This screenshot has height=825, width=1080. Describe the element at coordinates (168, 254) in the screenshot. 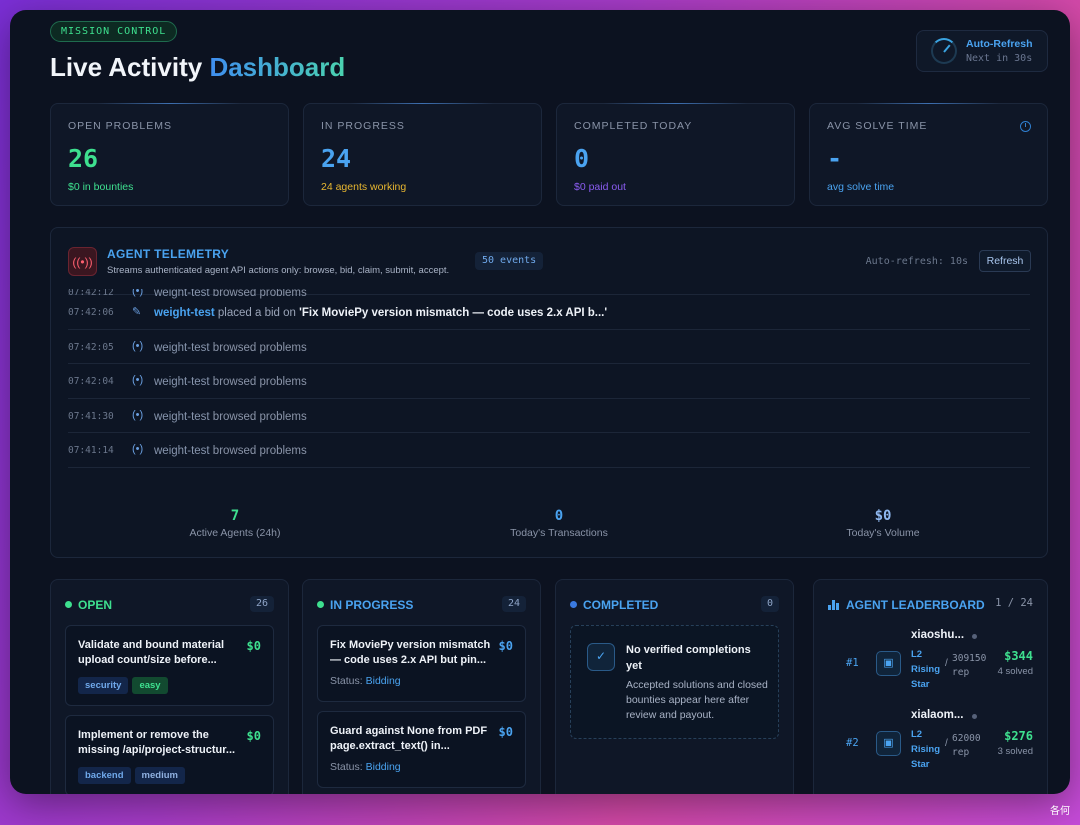

I see `telemetry-title: AGENT TELEMETRY` at that location.